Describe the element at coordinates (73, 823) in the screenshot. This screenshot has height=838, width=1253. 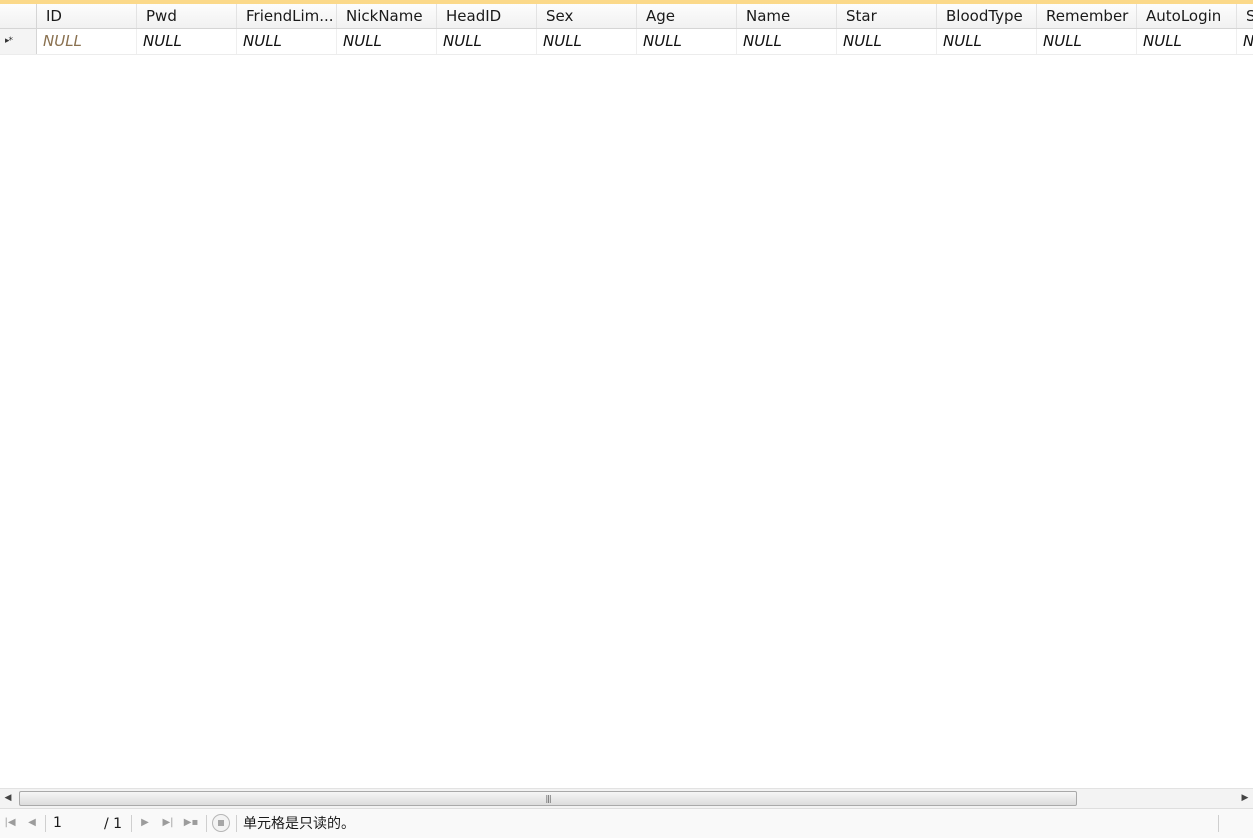
I see `page-number-input` at that location.